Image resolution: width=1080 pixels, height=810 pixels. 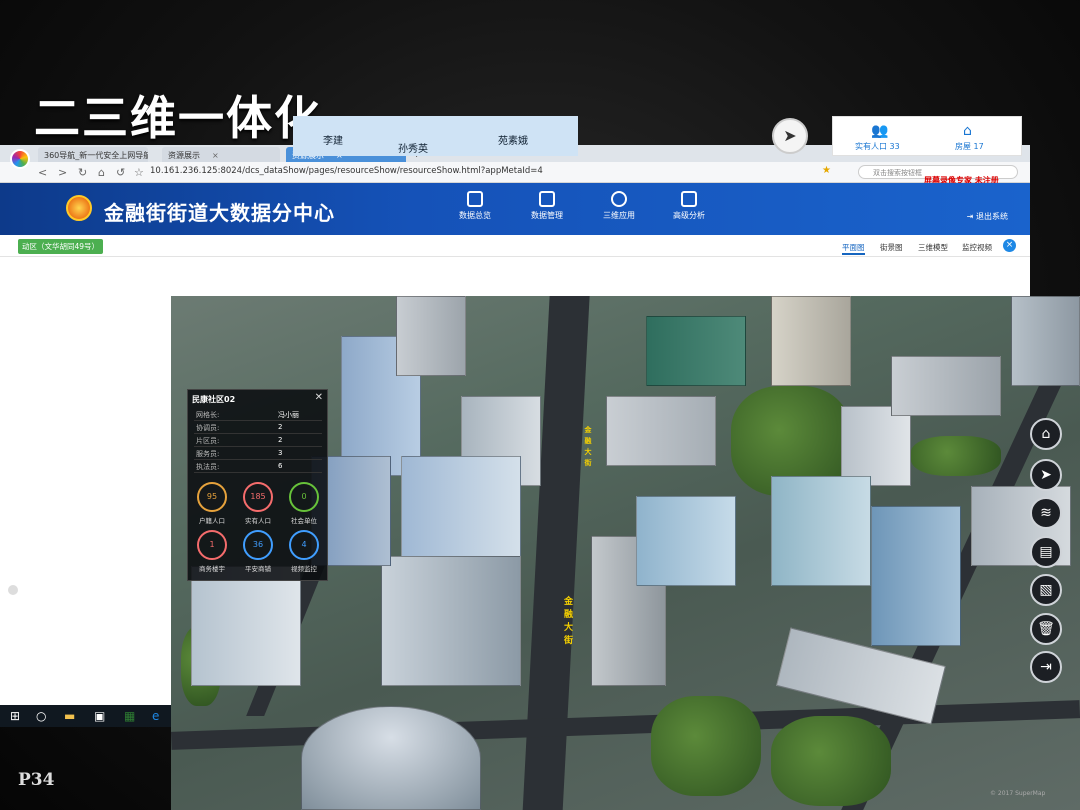 I want to click on stat-social-units: 0 社会单位, so click(x=304, y=503).